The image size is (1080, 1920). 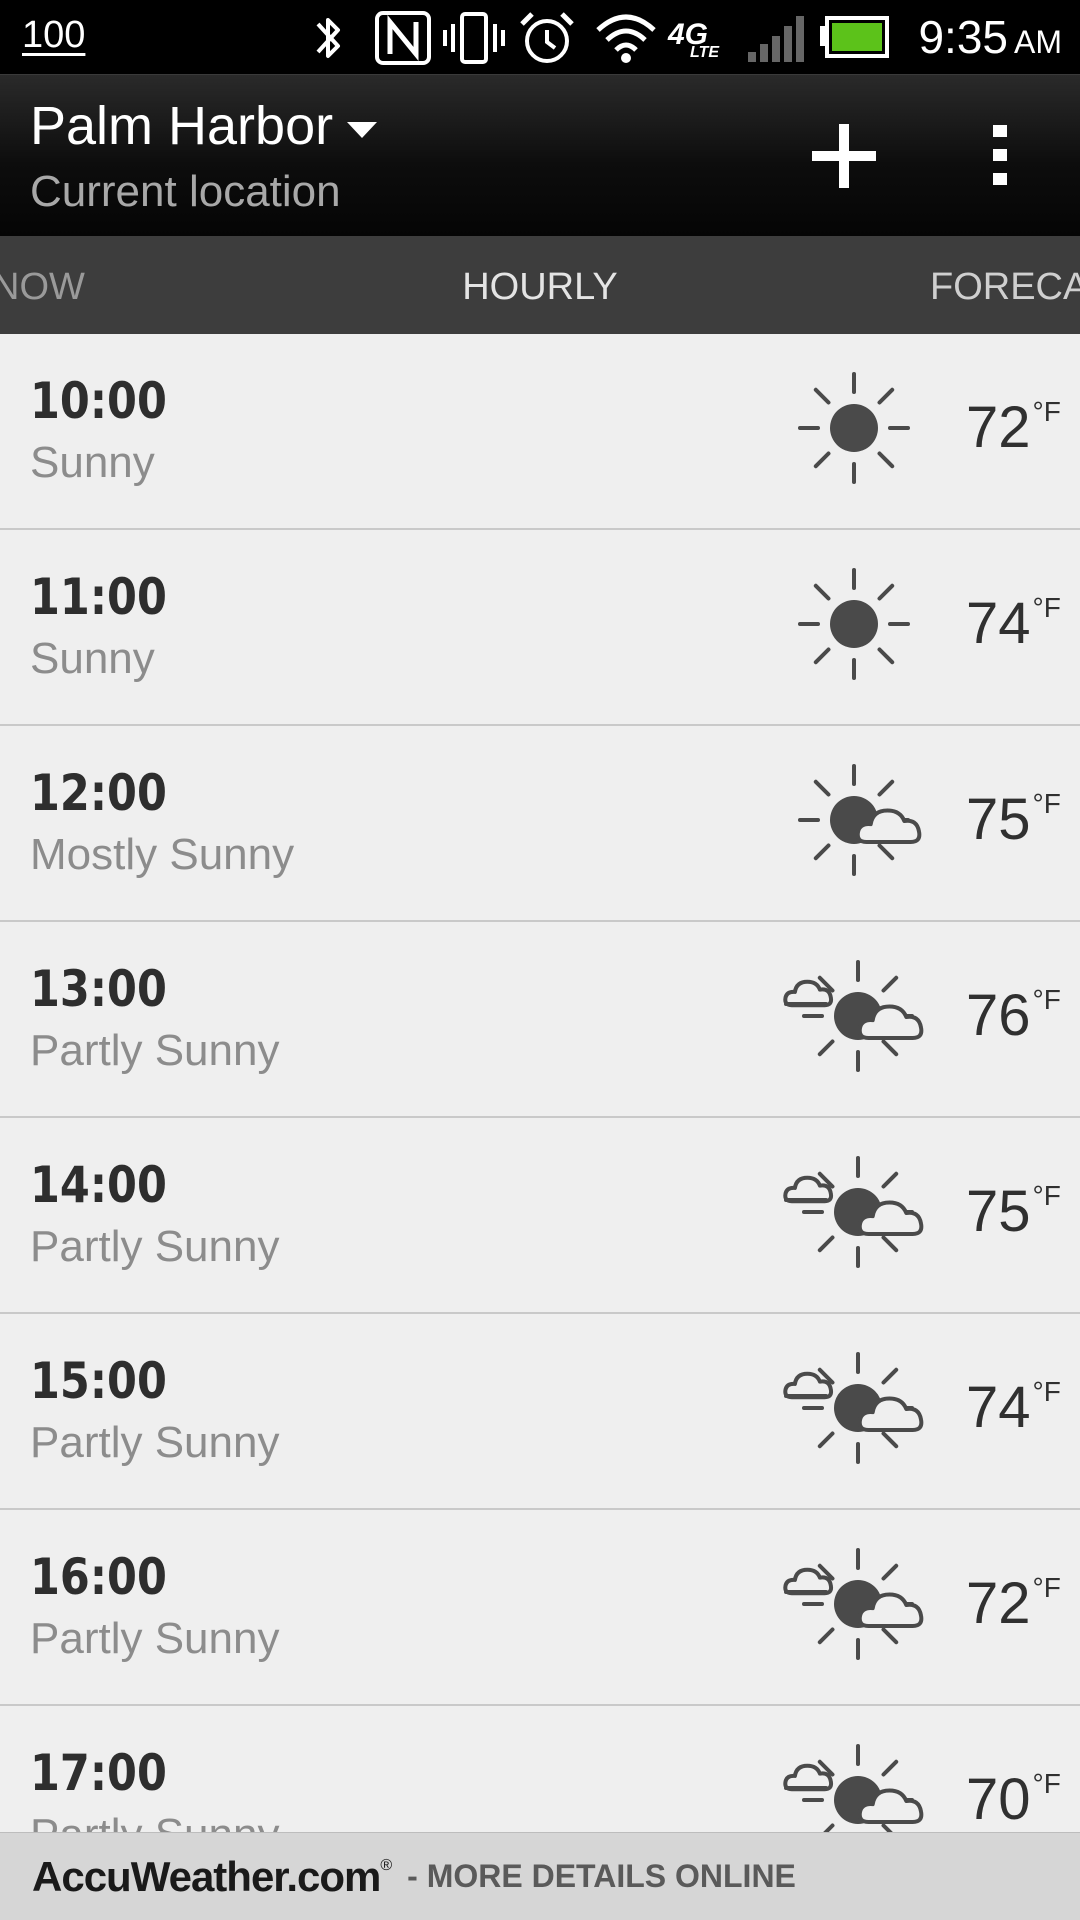 I want to click on location-name: Palm Harbor, so click(x=182, y=126).